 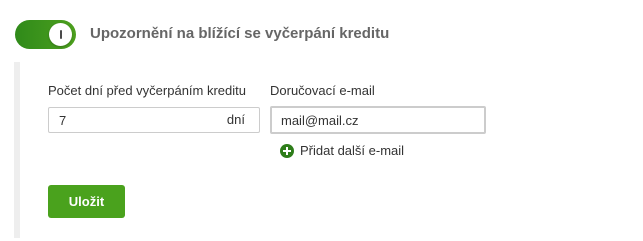 What do you see at coordinates (287, 150) in the screenshot?
I see `plus-circle-icon` at bounding box center [287, 150].